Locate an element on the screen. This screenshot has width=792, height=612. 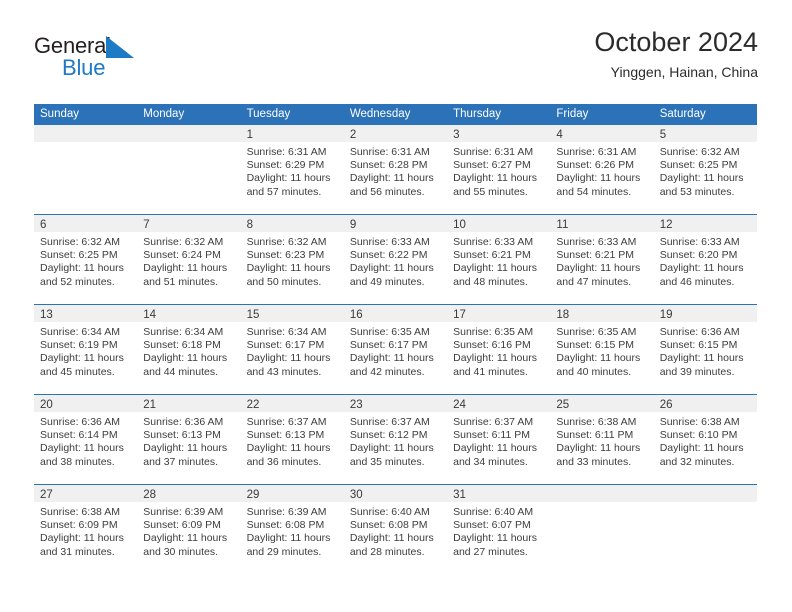
day-number: 13 is located at coordinates (46, 315).